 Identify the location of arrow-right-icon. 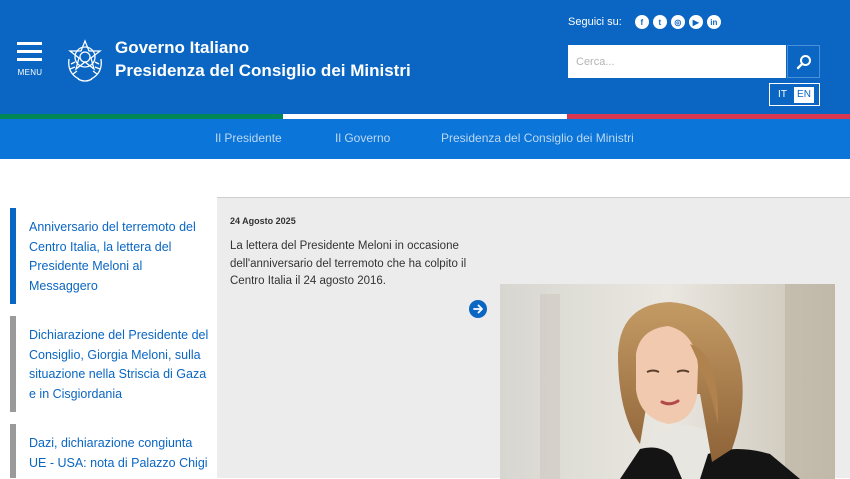
(478, 309).